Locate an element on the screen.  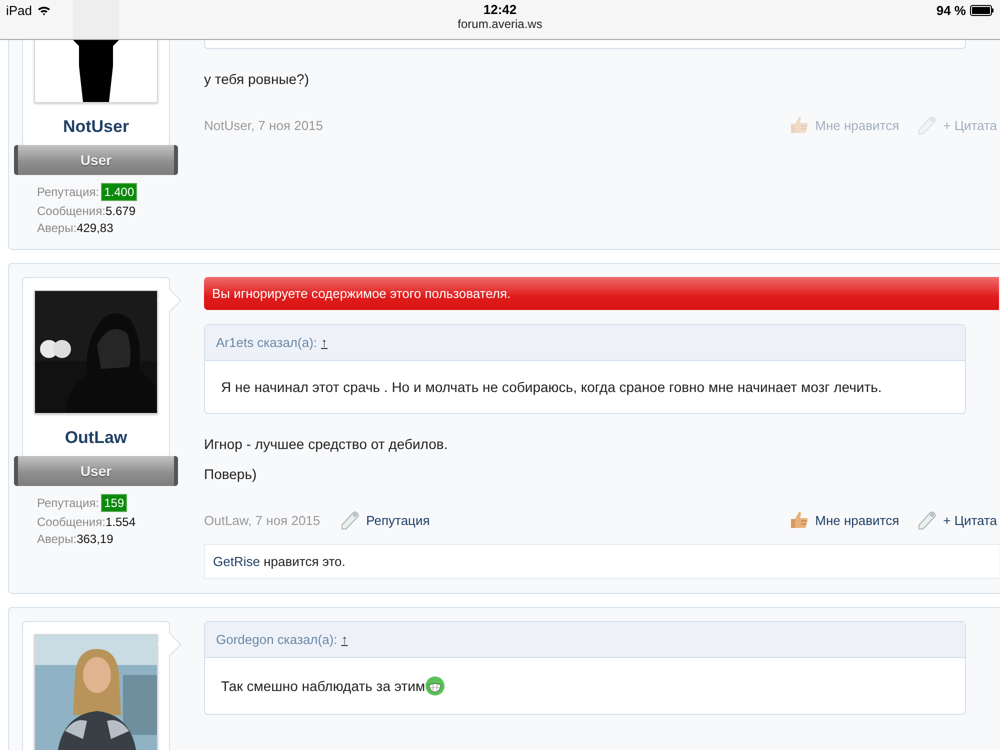
stat-value: 429,83 is located at coordinates (95, 228).